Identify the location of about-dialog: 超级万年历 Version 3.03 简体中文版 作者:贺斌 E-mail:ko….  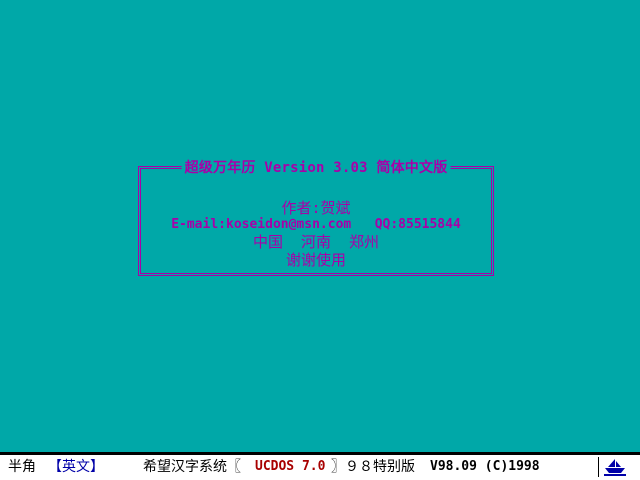
(316, 217).